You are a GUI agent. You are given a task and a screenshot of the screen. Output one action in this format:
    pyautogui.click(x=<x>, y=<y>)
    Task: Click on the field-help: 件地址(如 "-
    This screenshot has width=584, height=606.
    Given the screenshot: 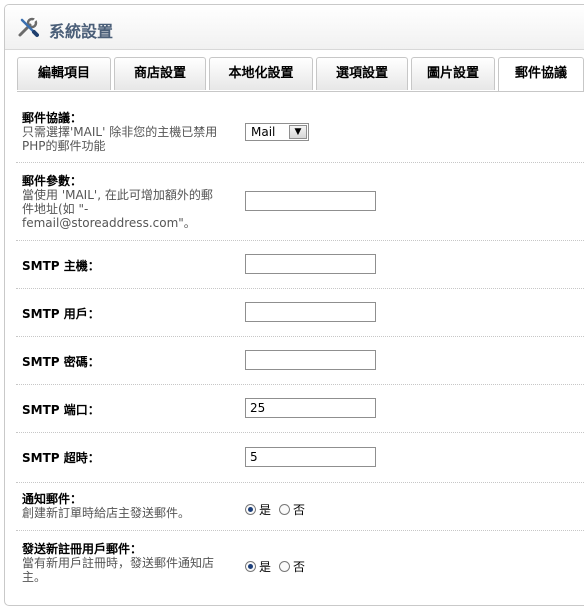 What is the action you would take?
    pyautogui.click(x=55, y=209)
    